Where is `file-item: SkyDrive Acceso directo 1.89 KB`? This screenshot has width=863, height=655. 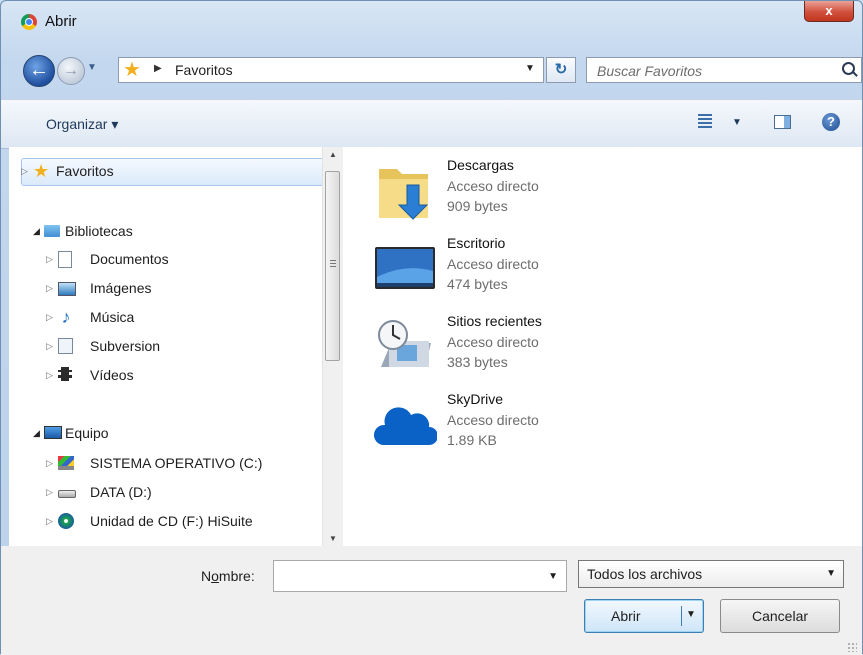
file-item: SkyDrive Acceso directo 1.89 KB is located at coordinates (523, 425).